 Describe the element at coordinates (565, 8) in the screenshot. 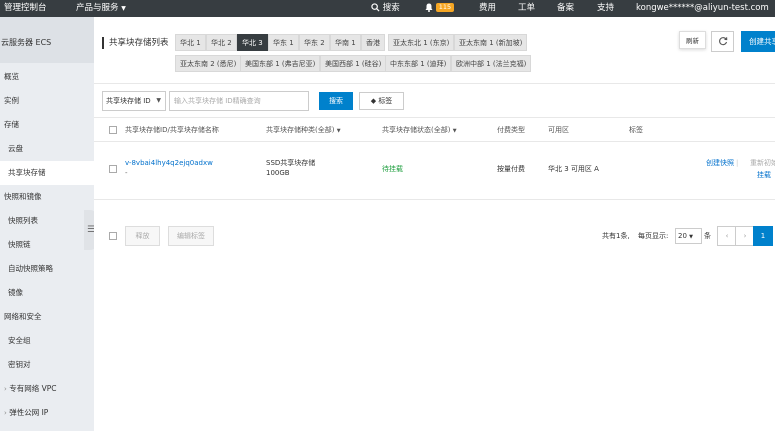

I see `icp-link: 备案` at that location.